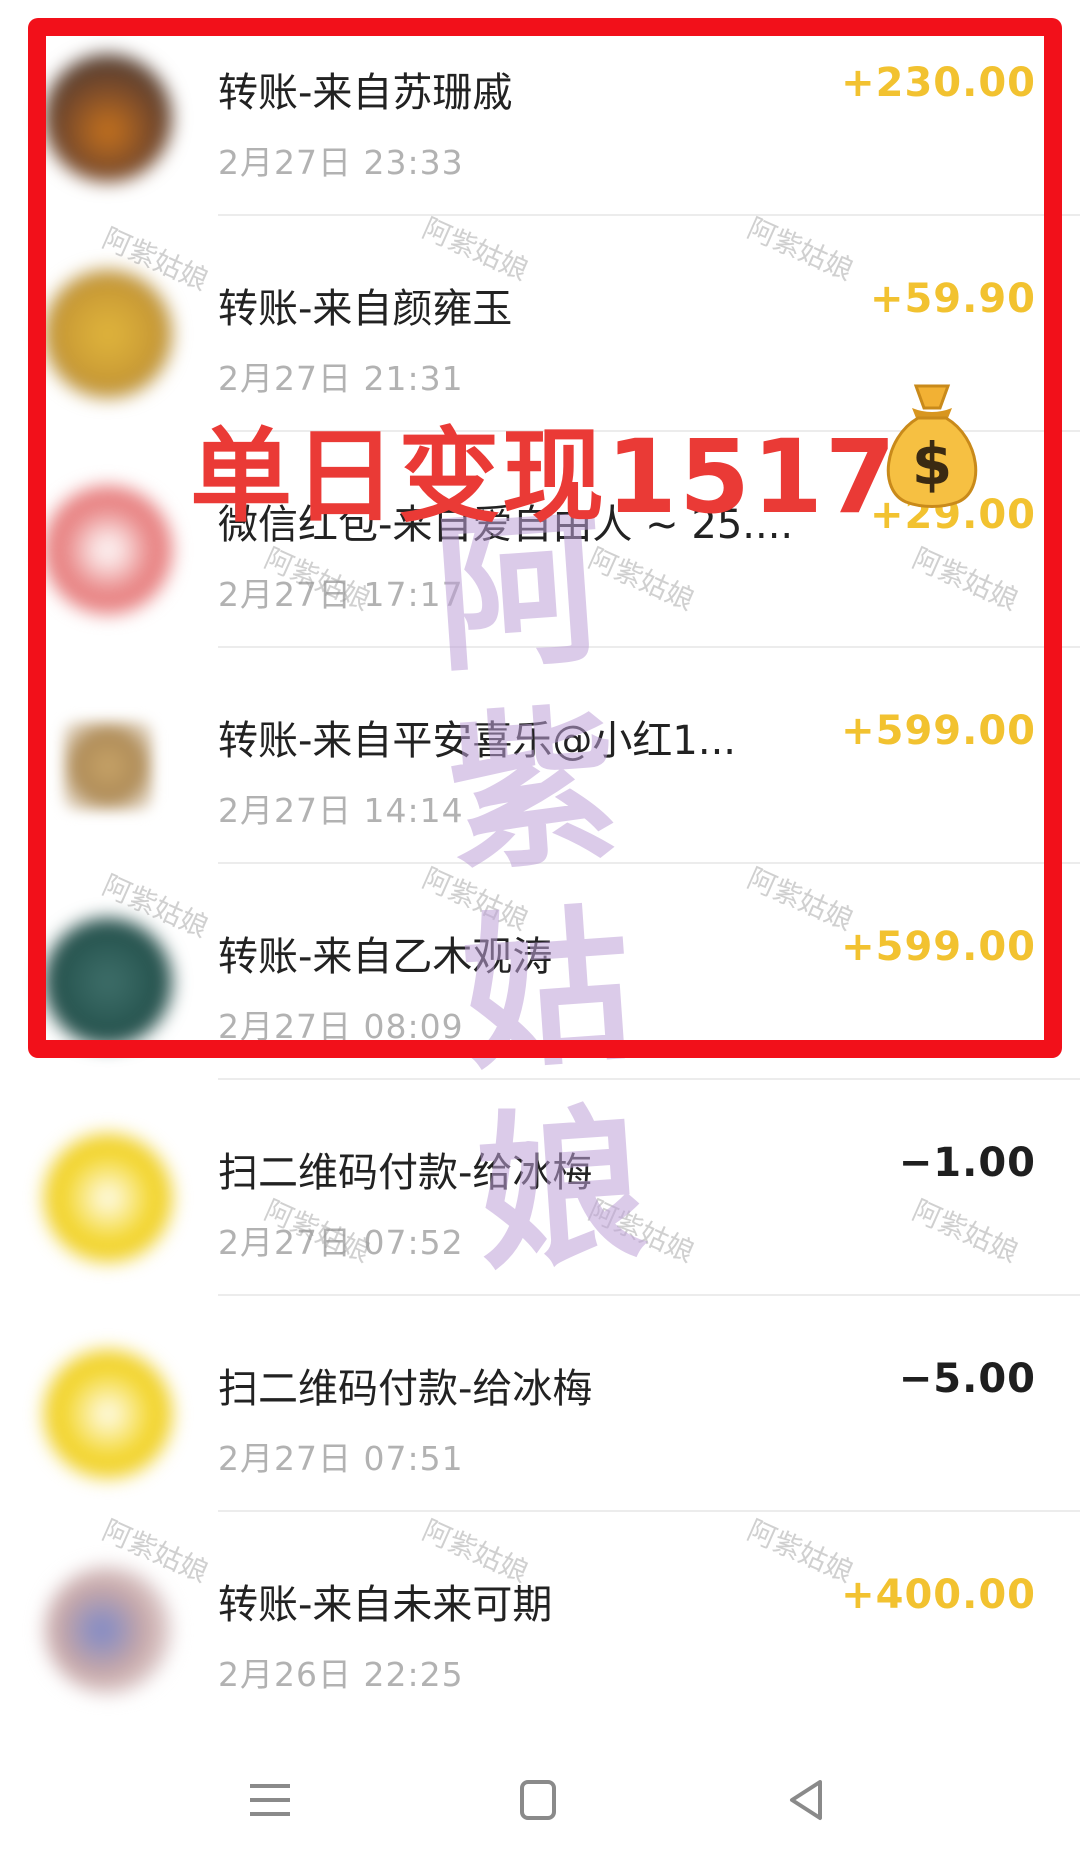 The image size is (1080, 1860). Describe the element at coordinates (952, 299) in the screenshot. I see `transaction-amount: +59.90` at that location.